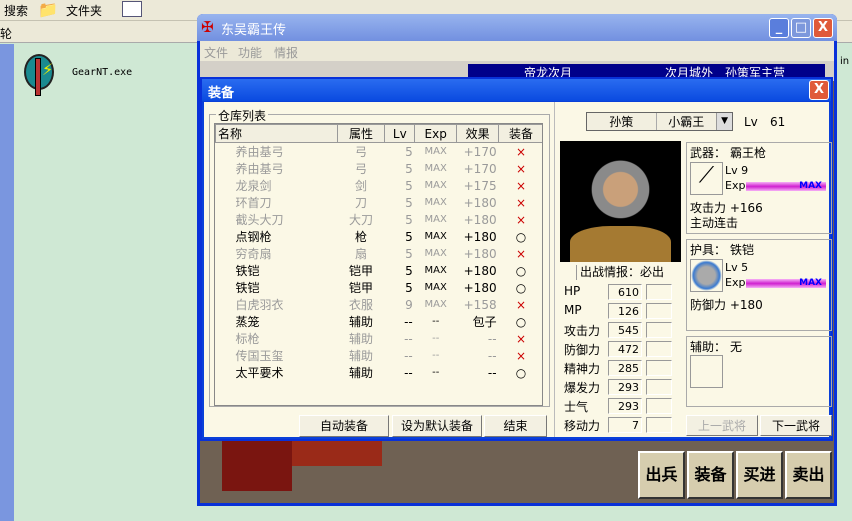 The width and height of the screenshot is (852, 521). I want to click on weapon-exp-bar: MAX, so click(786, 186).